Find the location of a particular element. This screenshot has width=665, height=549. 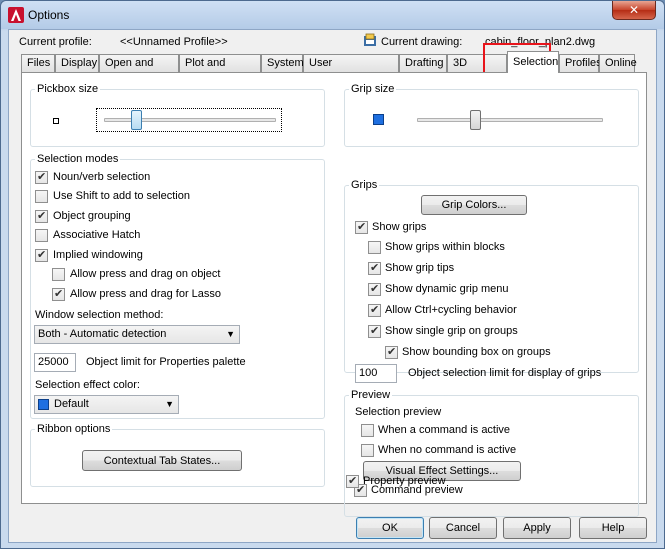

window-method-select: Both - Automatic detection ▼ is located at coordinates (137, 334).